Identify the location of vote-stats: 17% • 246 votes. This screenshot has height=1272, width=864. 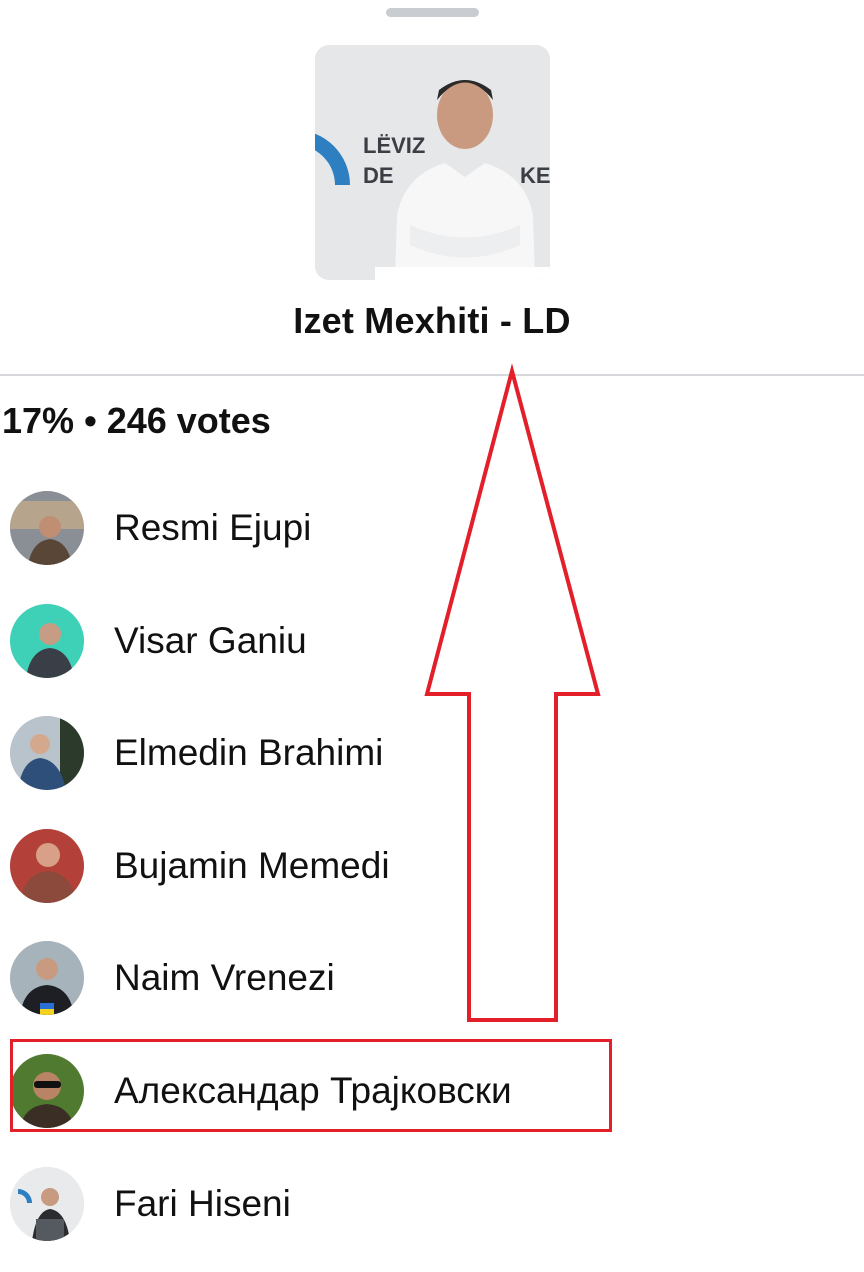
(136, 421).